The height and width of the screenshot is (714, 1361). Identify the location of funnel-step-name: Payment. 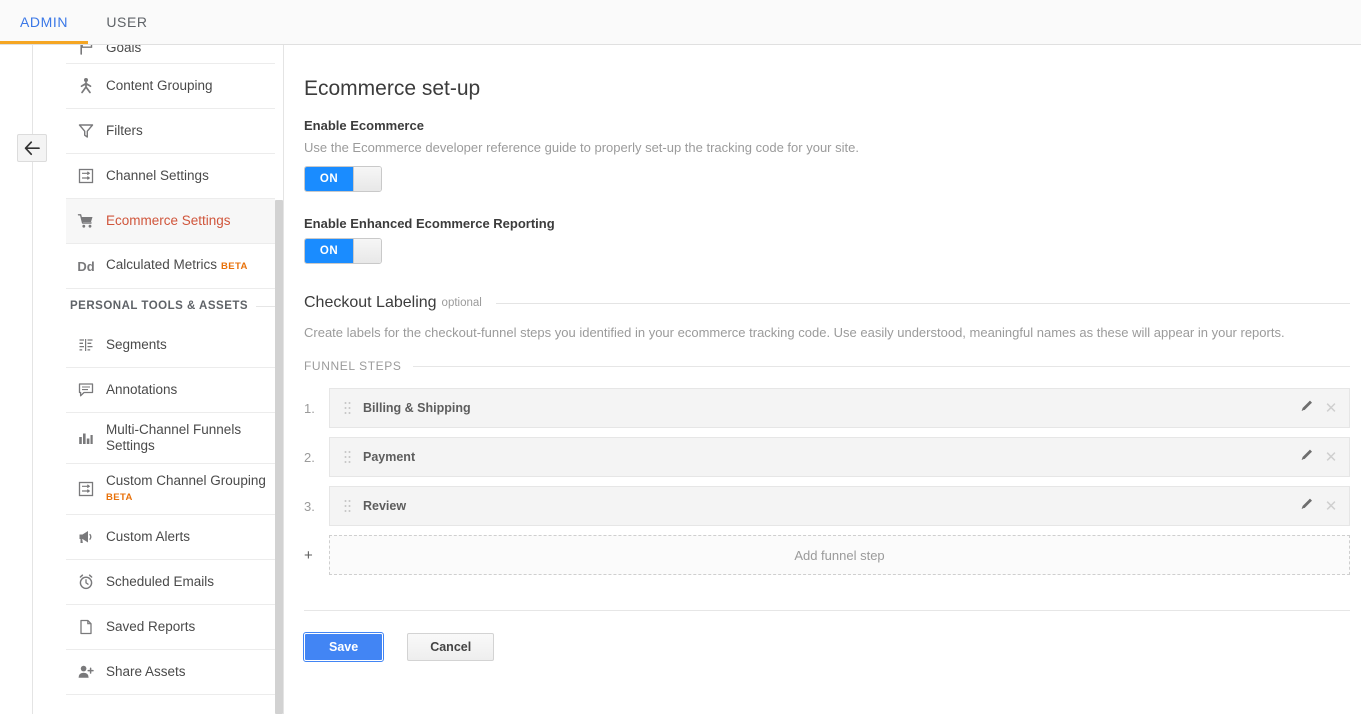
(389, 457).